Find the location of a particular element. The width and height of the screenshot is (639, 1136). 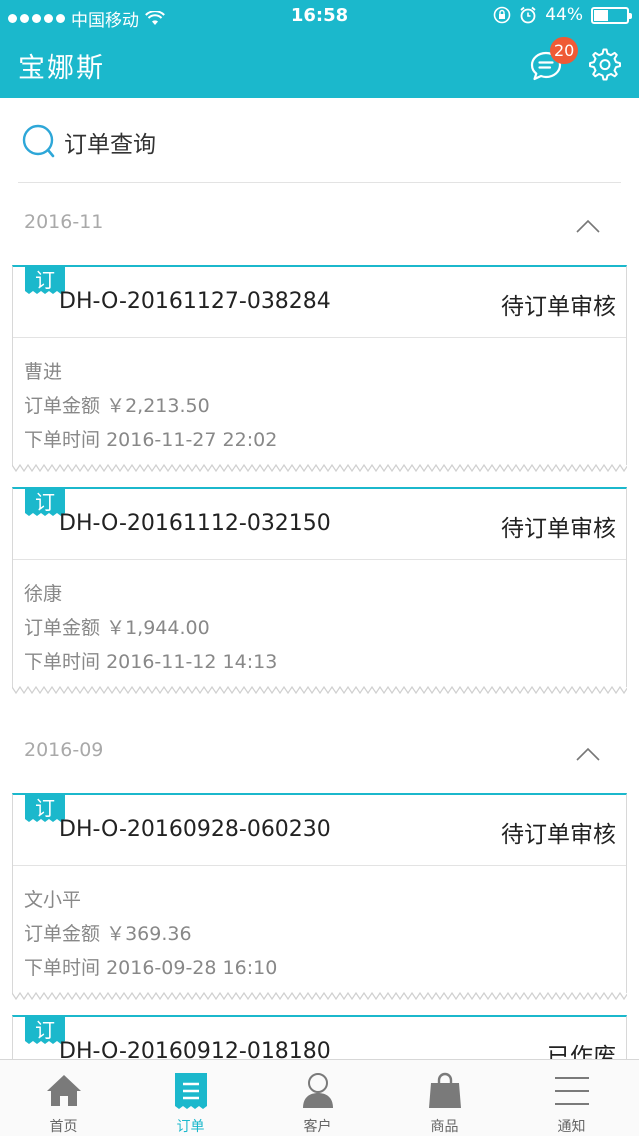

order-amount-row: 订单金额 ￥369.36 is located at coordinates (108, 932).